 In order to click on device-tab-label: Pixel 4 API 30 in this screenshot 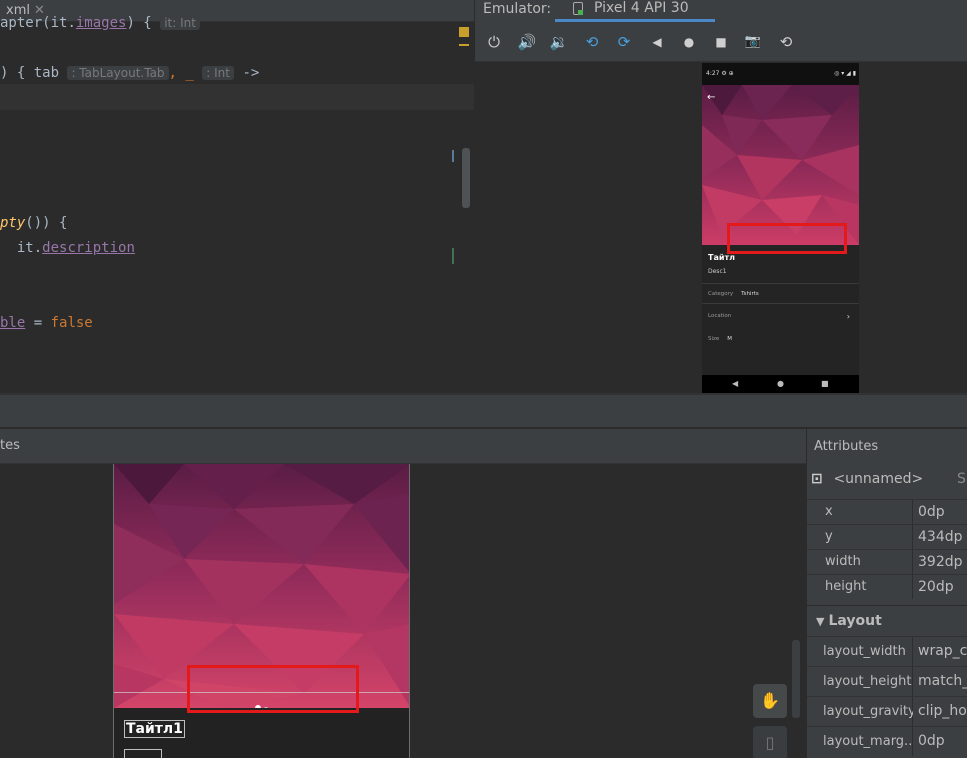, I will do `click(641, 8)`.